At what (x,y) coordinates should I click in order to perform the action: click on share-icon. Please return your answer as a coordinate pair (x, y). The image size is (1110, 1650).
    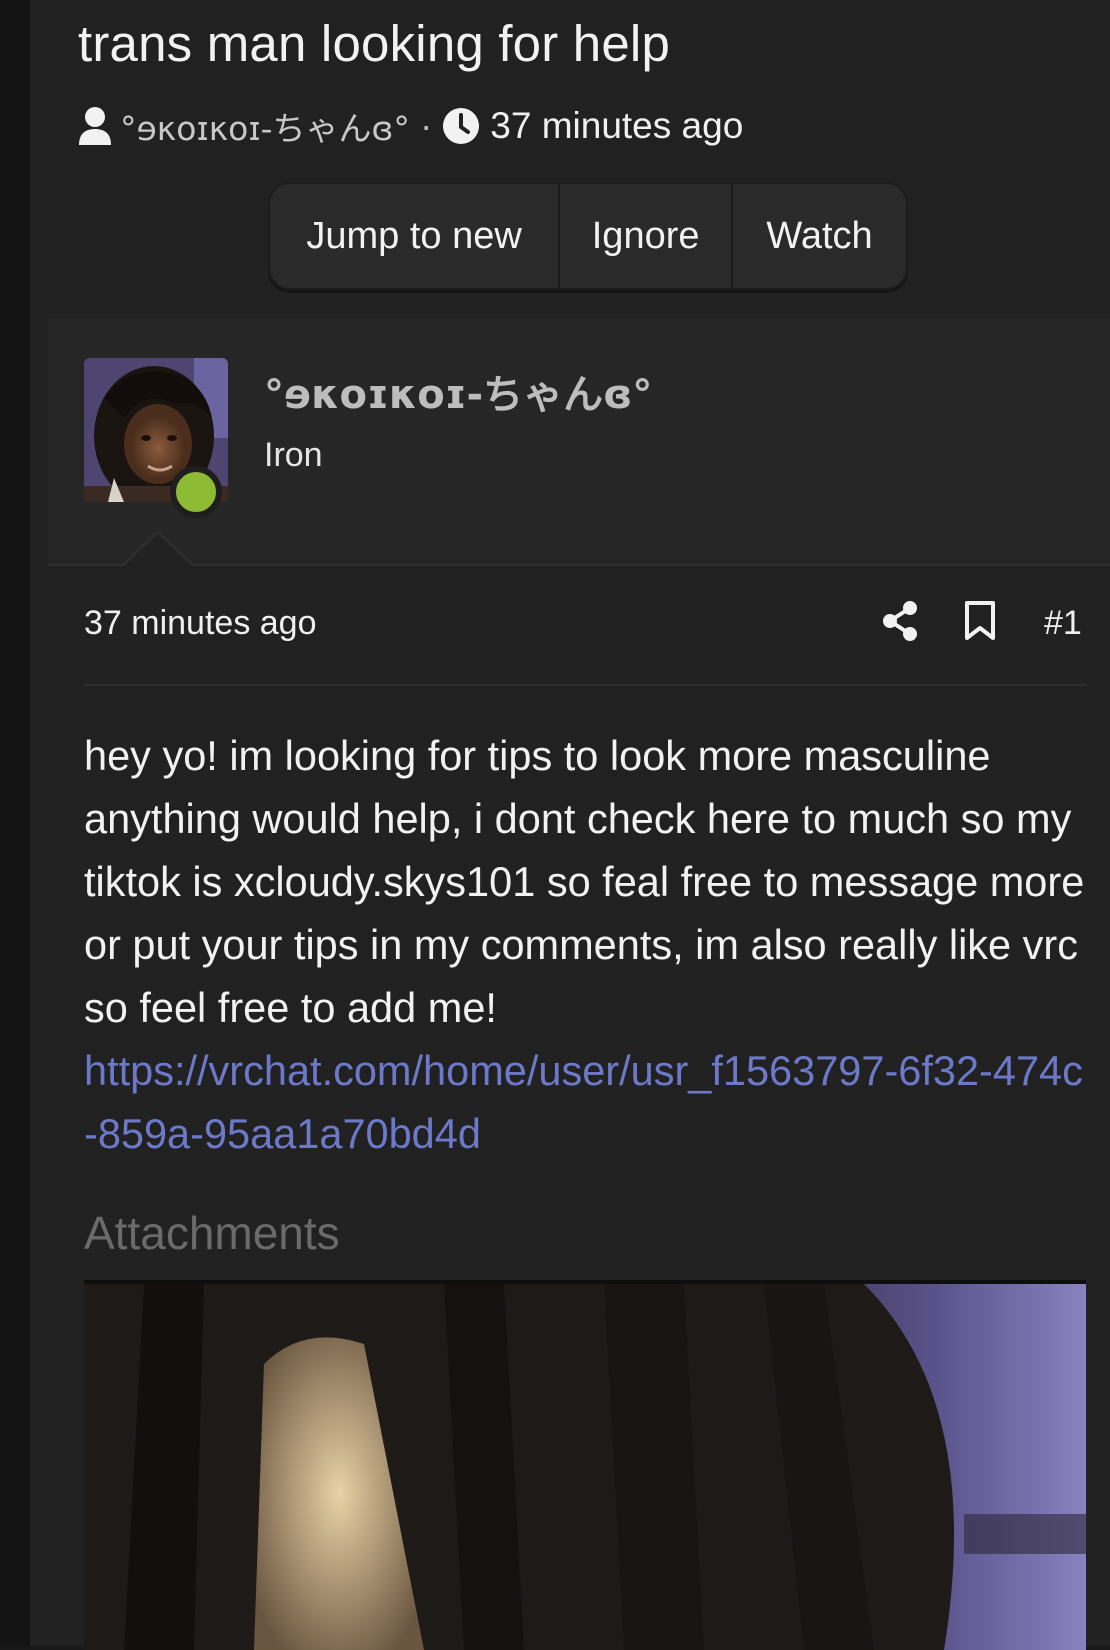
    Looking at the image, I should click on (900, 623).